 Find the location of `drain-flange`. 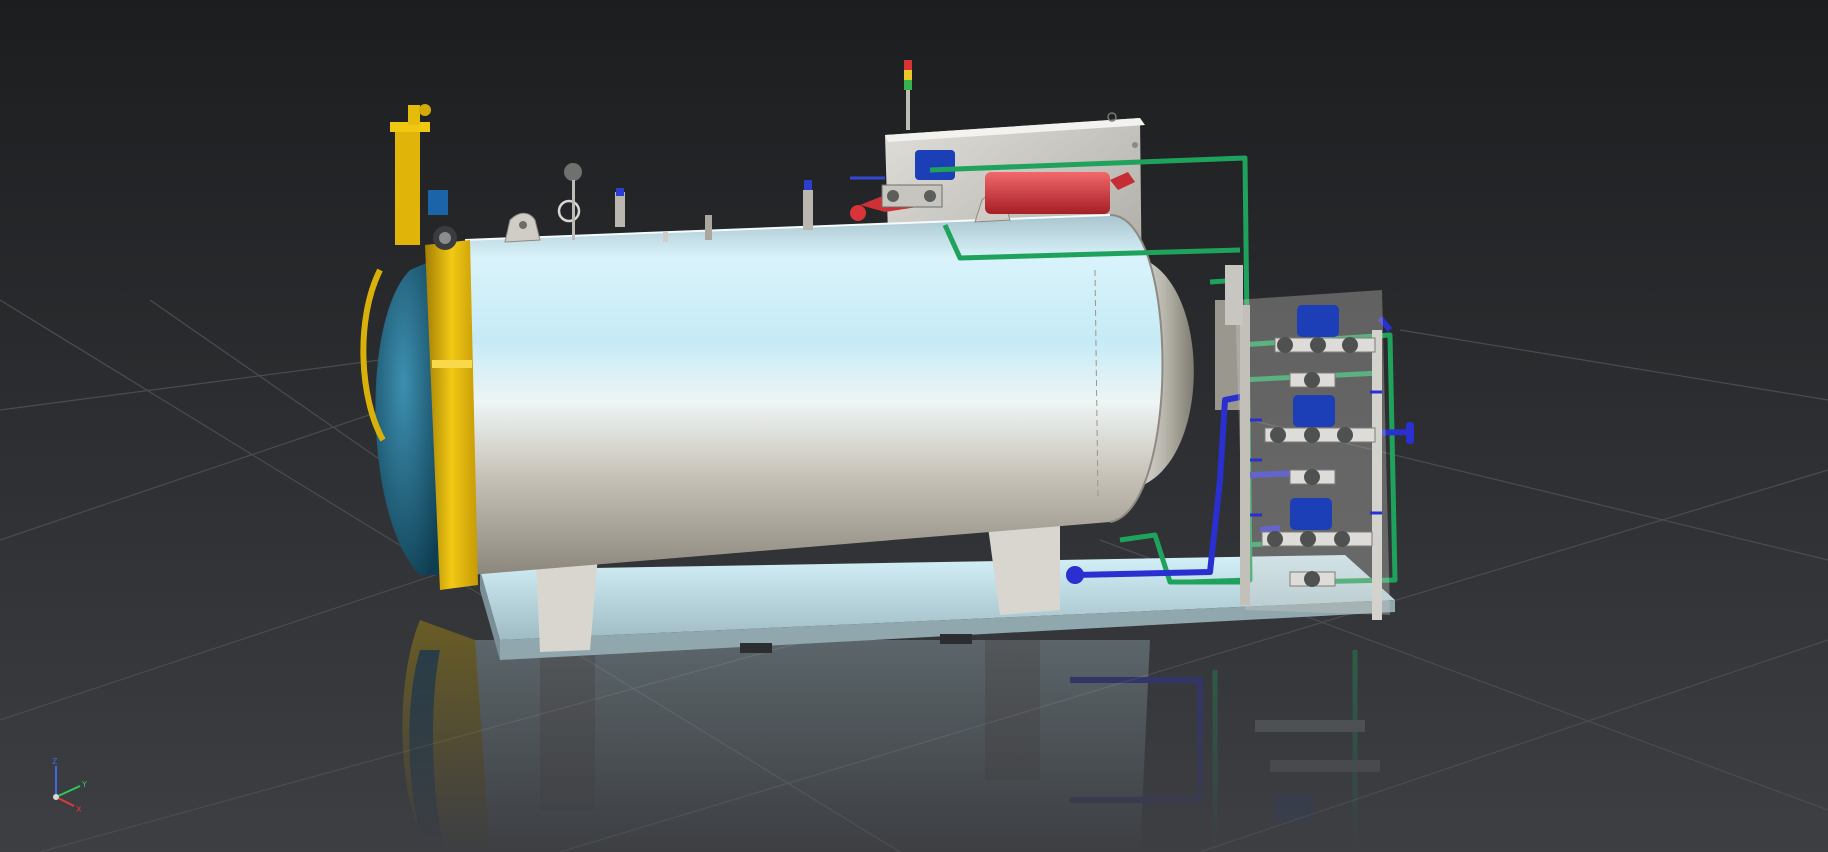

drain-flange is located at coordinates (1075, 575).